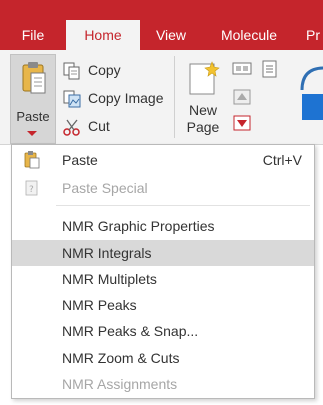 This screenshot has height=405, width=323. Describe the element at coordinates (242, 123) in the screenshot. I see `move-down-icon` at that location.